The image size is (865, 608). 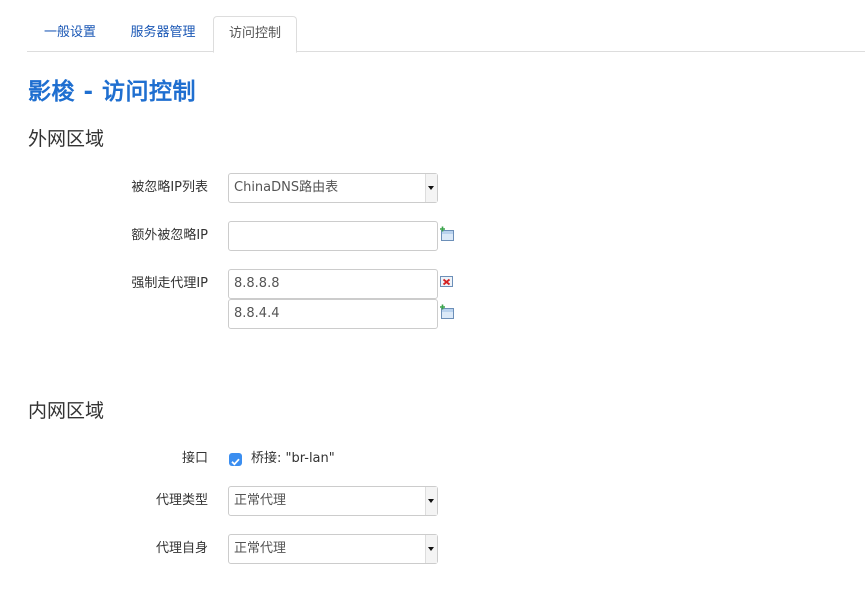 I want to click on force-proxy-label: 强制走代理IP, so click(x=169, y=283).